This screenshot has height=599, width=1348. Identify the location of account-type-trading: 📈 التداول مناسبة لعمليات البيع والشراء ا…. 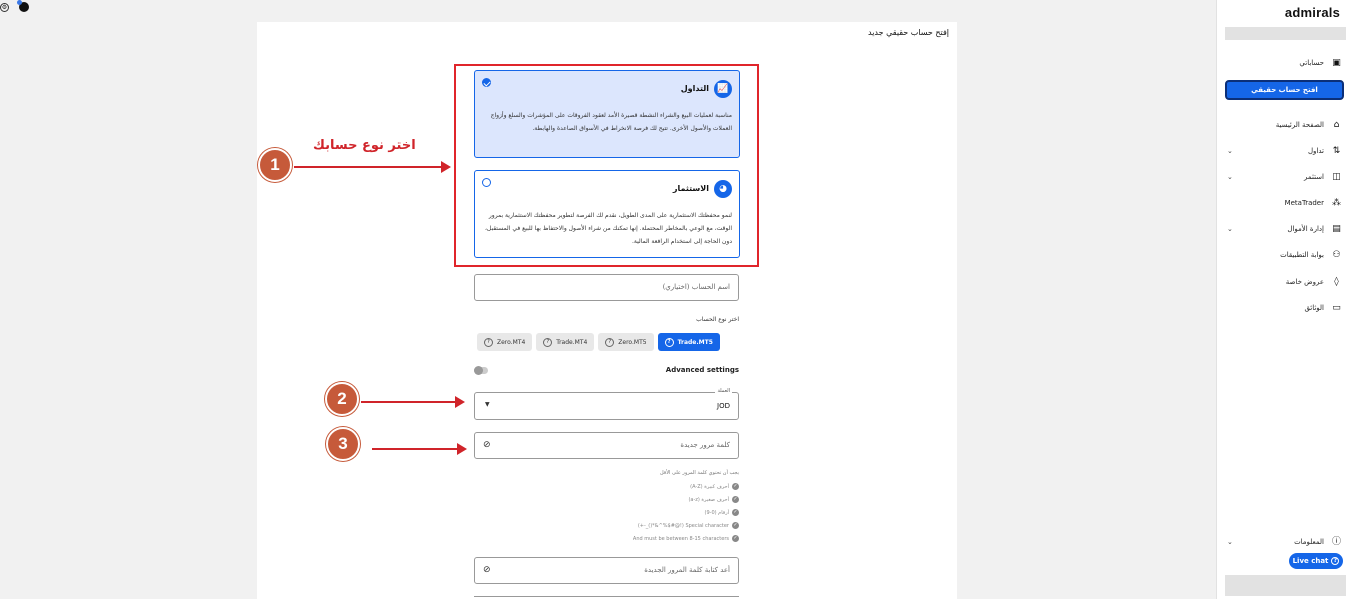
(607, 114).